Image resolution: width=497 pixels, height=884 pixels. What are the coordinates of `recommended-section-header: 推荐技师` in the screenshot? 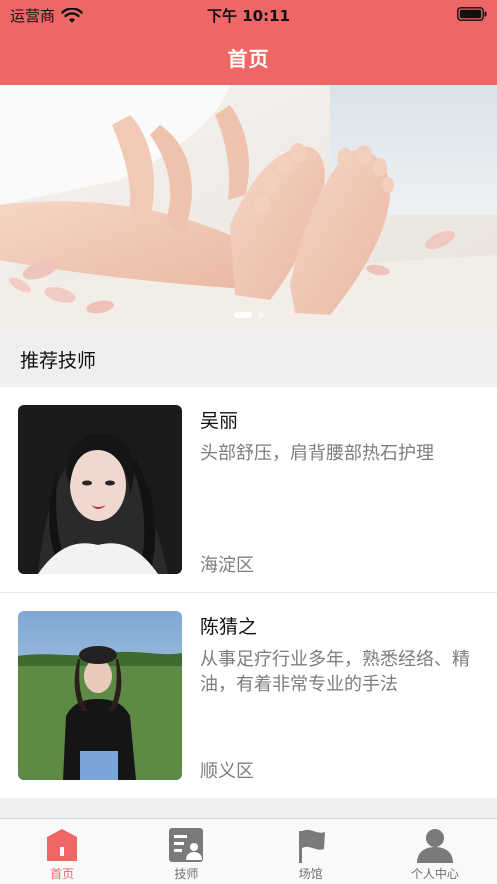 It's located at (248, 357).